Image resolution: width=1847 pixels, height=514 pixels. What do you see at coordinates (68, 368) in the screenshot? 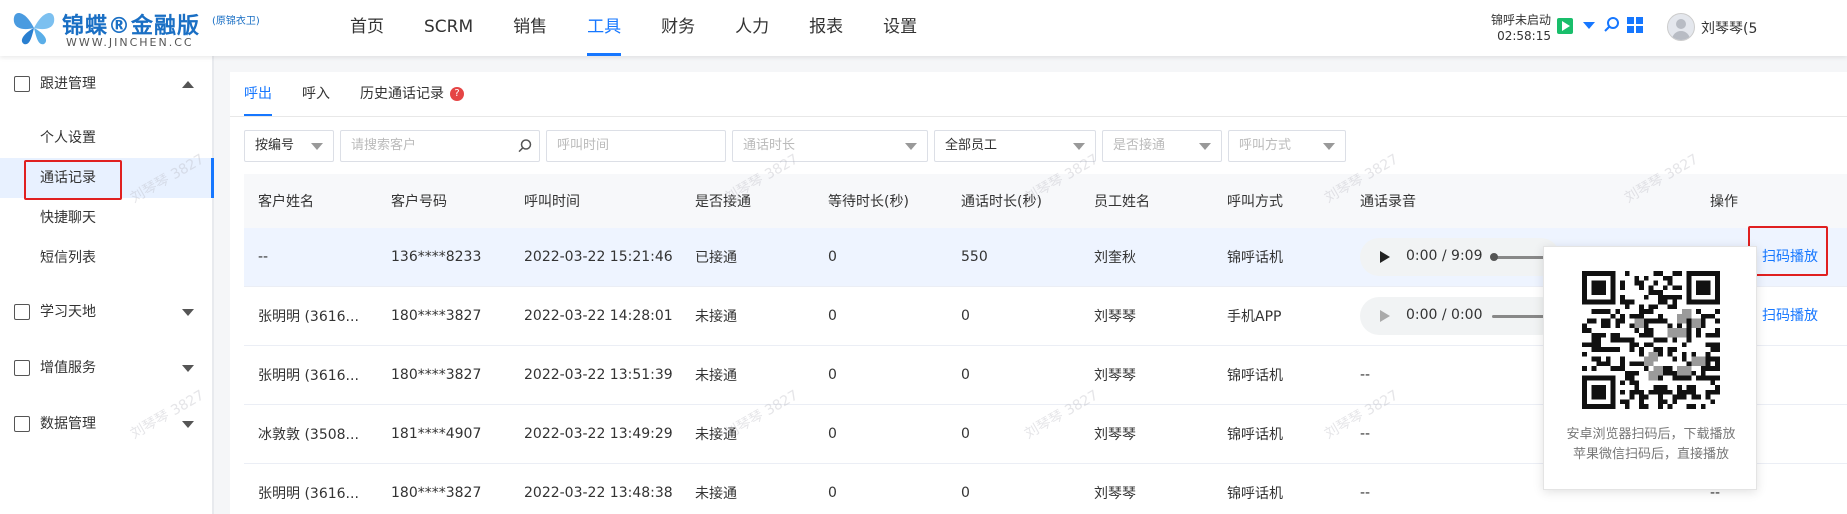
I see `sidebar-group-label: 增值服务` at bounding box center [68, 368].